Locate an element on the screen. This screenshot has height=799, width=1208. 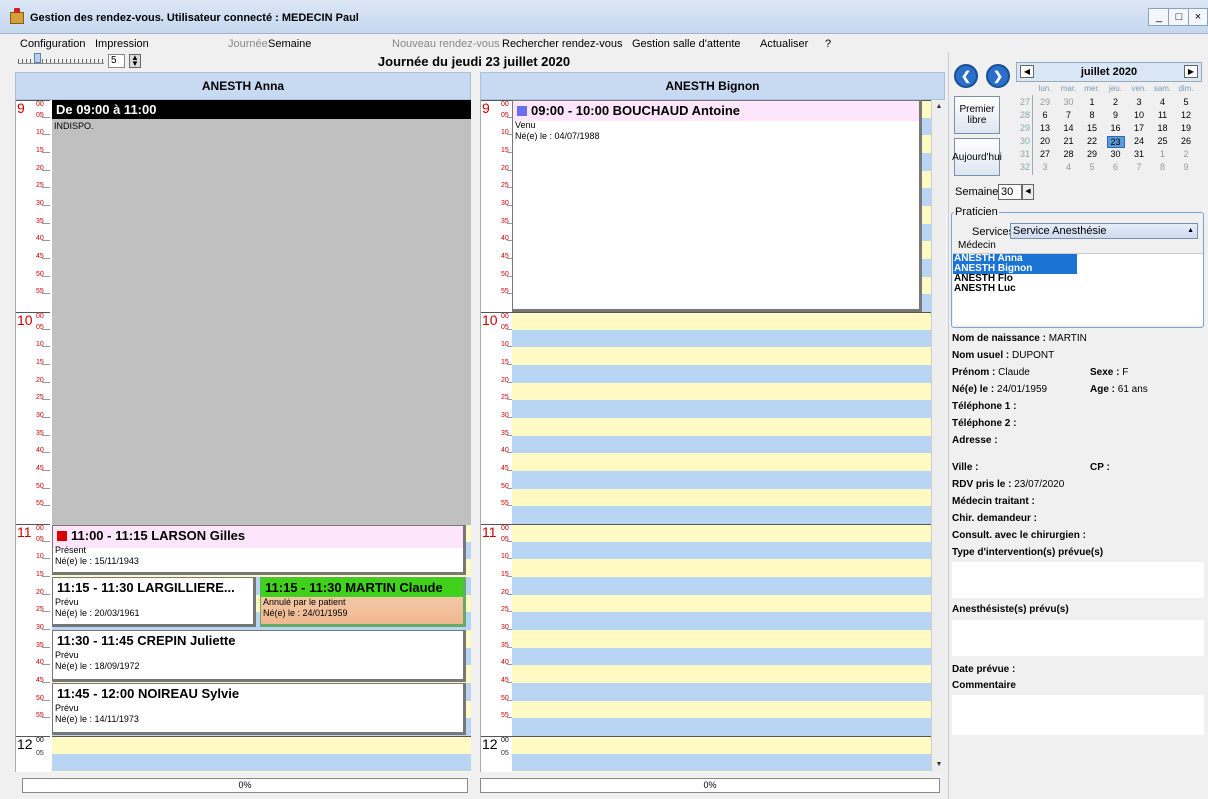
calendar-day: 23 is located at coordinates (1115, 142).